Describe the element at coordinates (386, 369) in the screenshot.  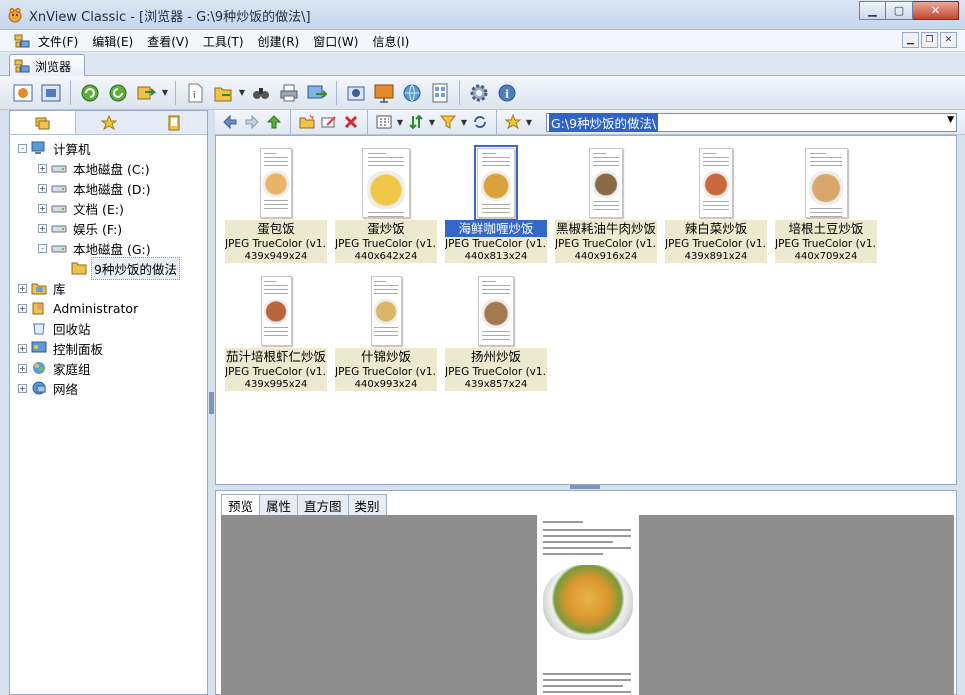
I see `thumbnail-caption: 什锦炒饭 JPEG TrueColor (v1.1 440x993x24` at that location.